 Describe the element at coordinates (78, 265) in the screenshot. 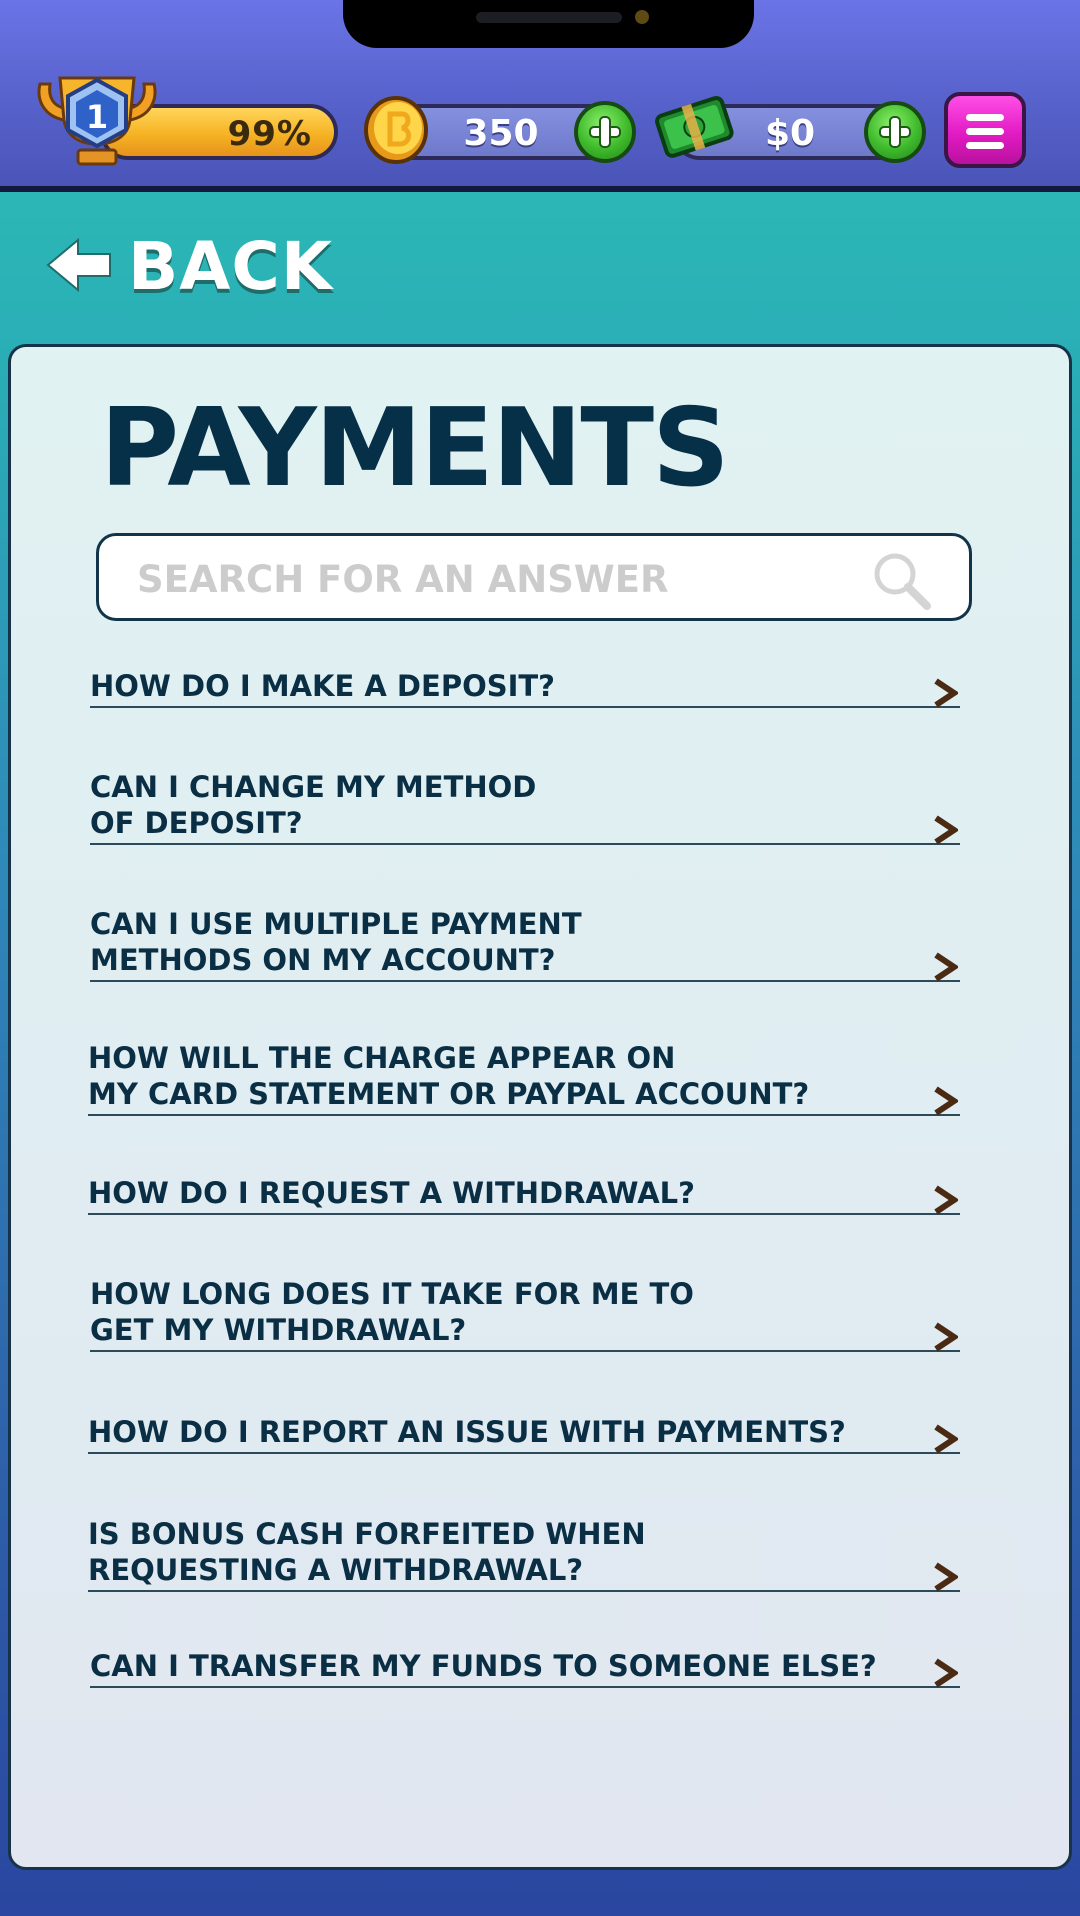

I see `back-arrow-icon` at that location.